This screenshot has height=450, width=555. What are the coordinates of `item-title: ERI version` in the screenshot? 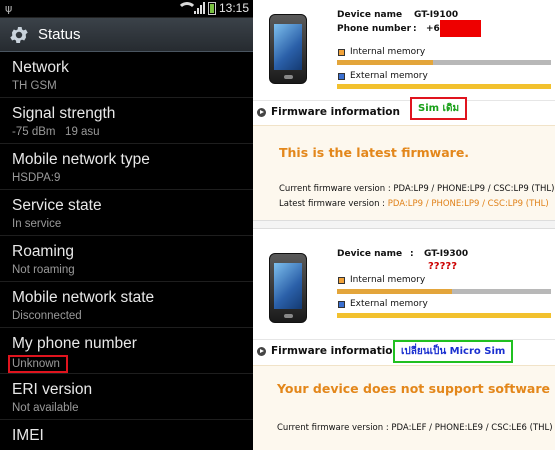 It's located at (52, 389).